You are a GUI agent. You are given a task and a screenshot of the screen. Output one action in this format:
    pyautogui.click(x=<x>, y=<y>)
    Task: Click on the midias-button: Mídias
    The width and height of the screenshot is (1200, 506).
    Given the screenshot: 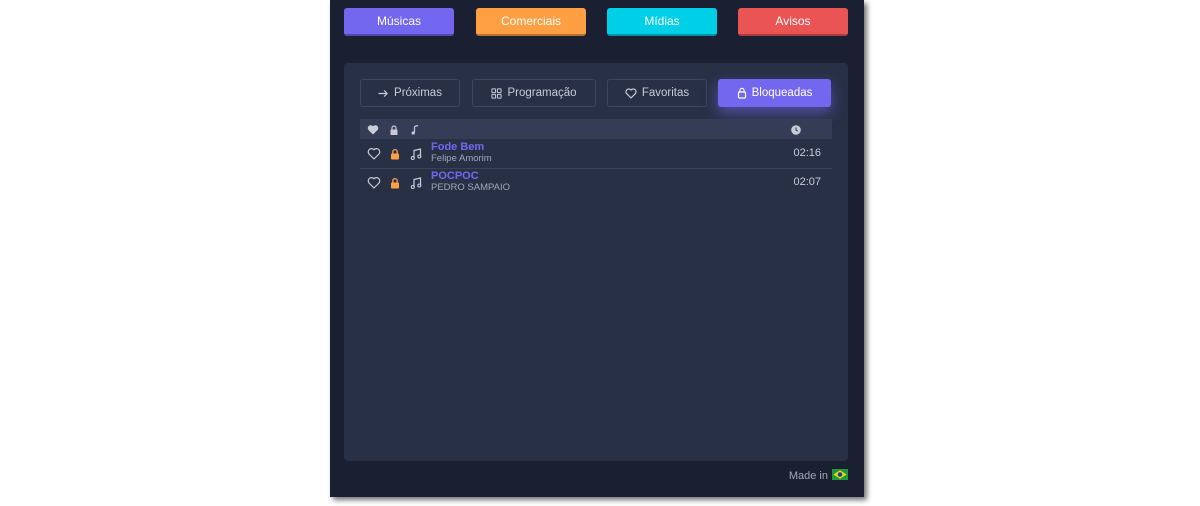 What is the action you would take?
    pyautogui.click(x=662, y=22)
    